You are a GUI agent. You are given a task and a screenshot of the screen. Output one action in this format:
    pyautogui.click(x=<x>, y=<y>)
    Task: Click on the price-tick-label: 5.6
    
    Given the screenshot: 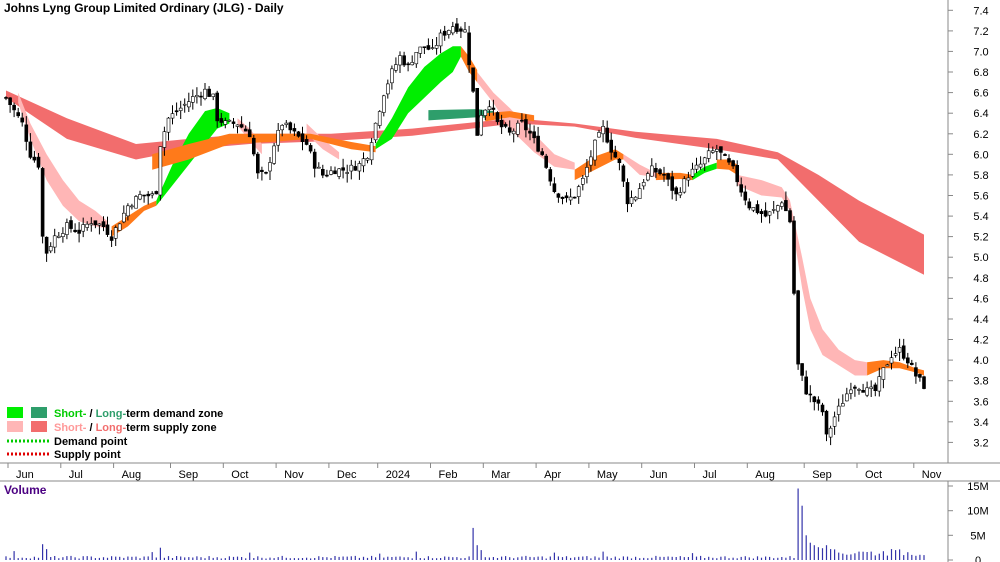 What is the action you would take?
    pyautogui.click(x=980, y=197)
    